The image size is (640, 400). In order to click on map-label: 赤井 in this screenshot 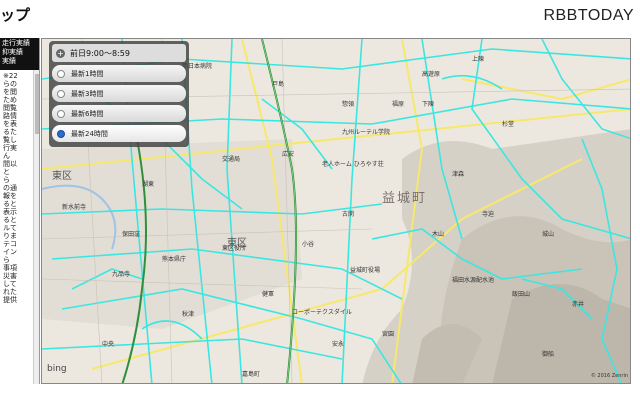, I will do `click(578, 304)`.